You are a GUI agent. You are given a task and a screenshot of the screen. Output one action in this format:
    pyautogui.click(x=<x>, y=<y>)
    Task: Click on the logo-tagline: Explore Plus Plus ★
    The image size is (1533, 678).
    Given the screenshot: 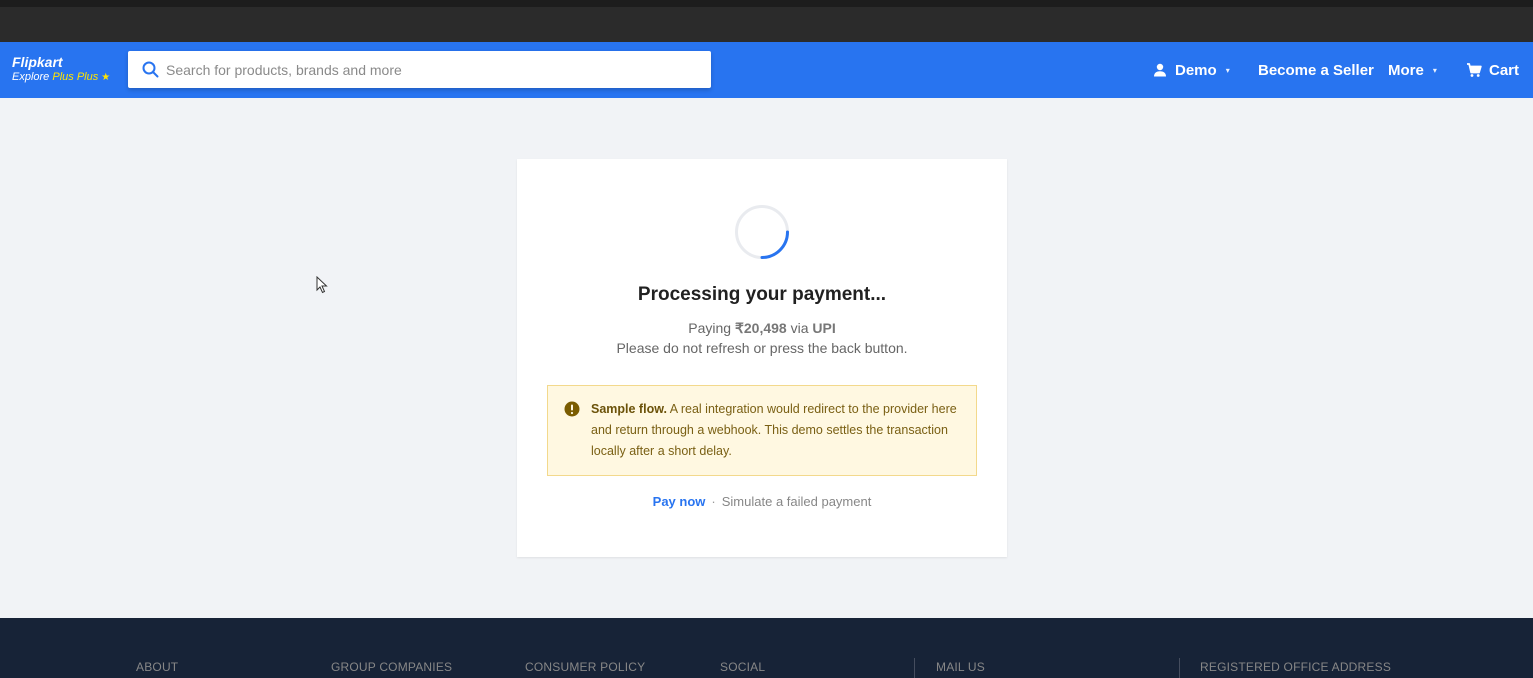 What is the action you would take?
    pyautogui.click(x=61, y=77)
    